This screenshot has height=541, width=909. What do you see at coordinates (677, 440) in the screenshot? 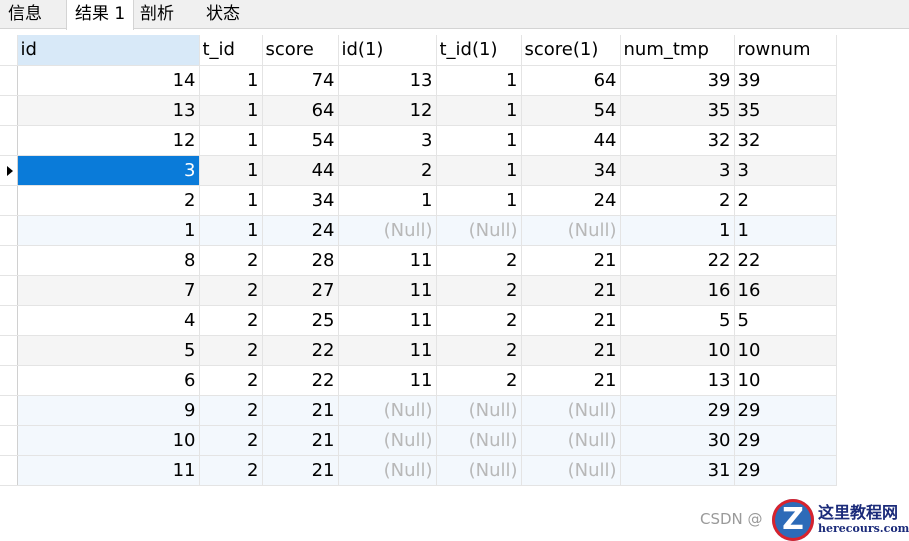
I see `table-cell: 30` at bounding box center [677, 440].